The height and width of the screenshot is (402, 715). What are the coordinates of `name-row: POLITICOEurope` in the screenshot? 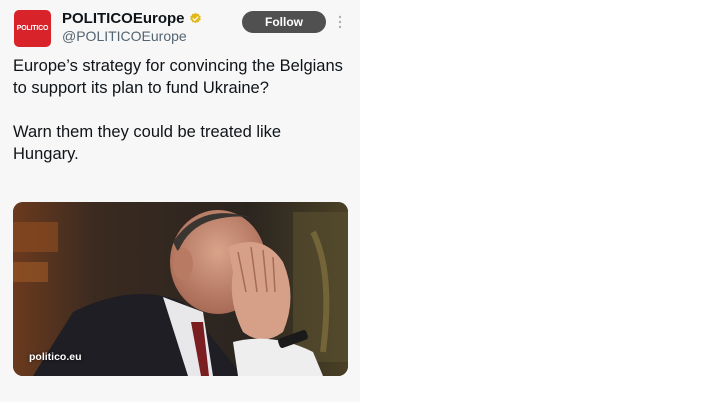 It's located at (132, 18).